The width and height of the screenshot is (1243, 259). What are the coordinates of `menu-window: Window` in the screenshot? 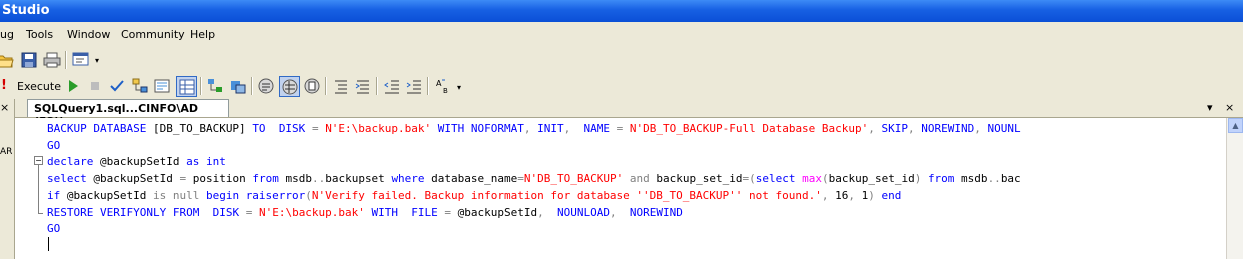 It's located at (88, 34).